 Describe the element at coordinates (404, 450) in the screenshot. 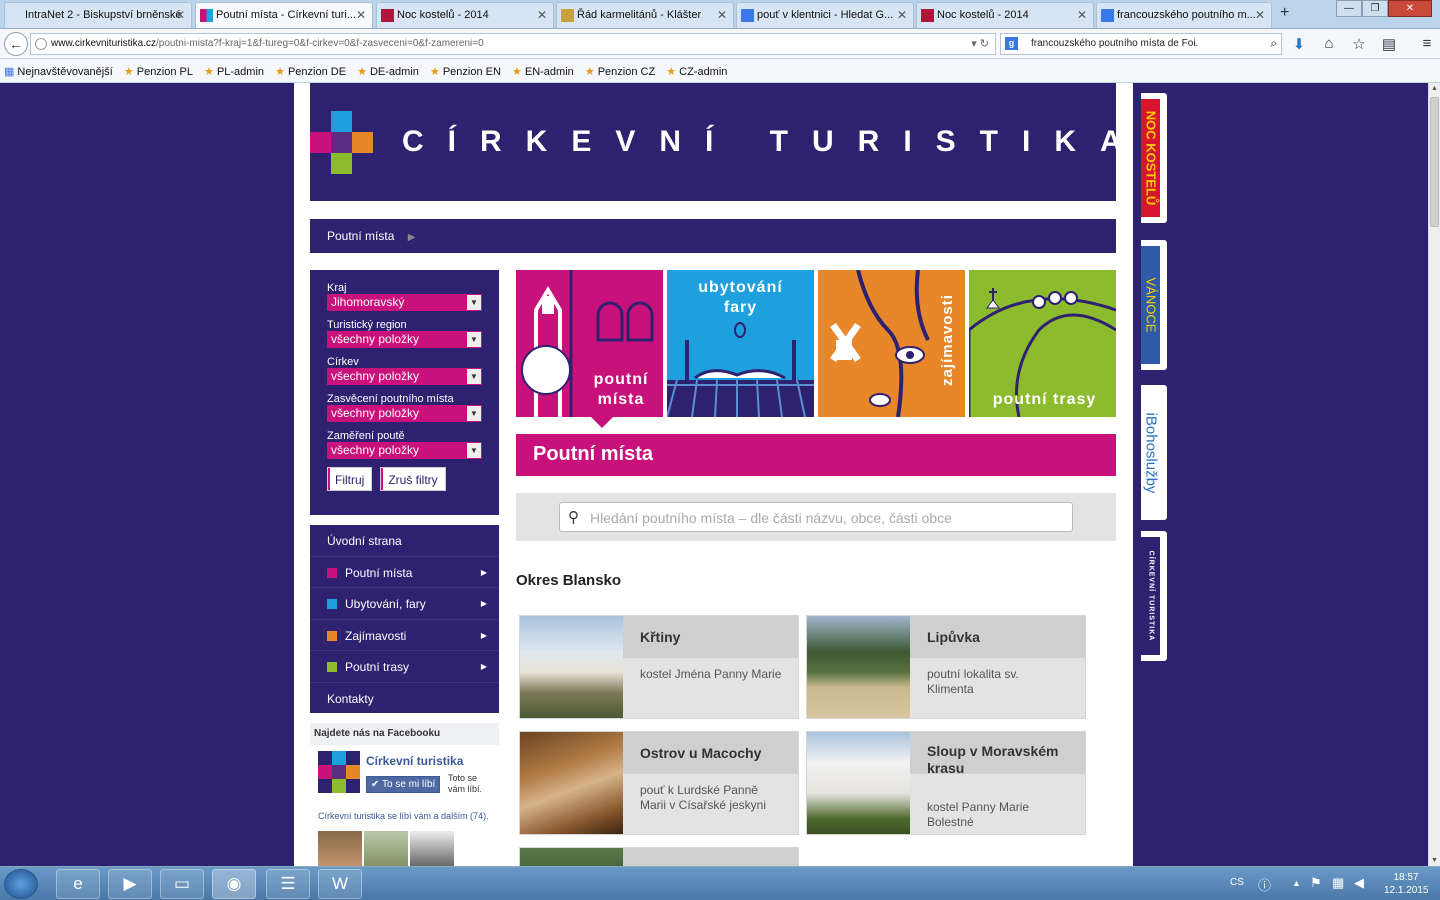

I see `pilgrimage-focus-select: všechny položky ▼` at that location.